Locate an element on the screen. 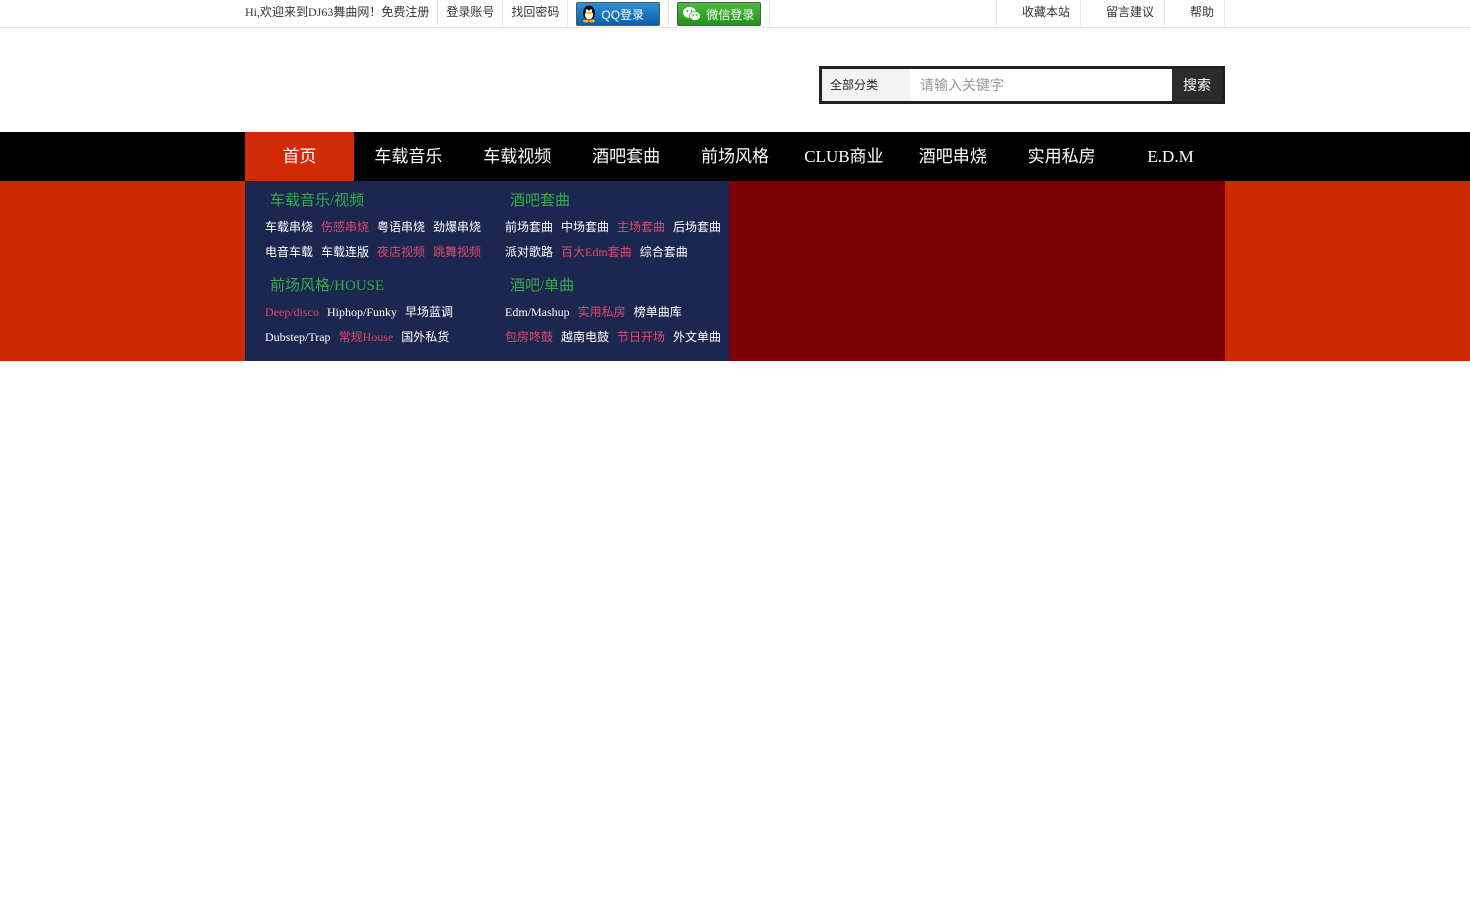 The height and width of the screenshot is (923, 1470). menu-link-row: Dubstep/Trap 常规House 国外私货 is located at coordinates (359, 337).